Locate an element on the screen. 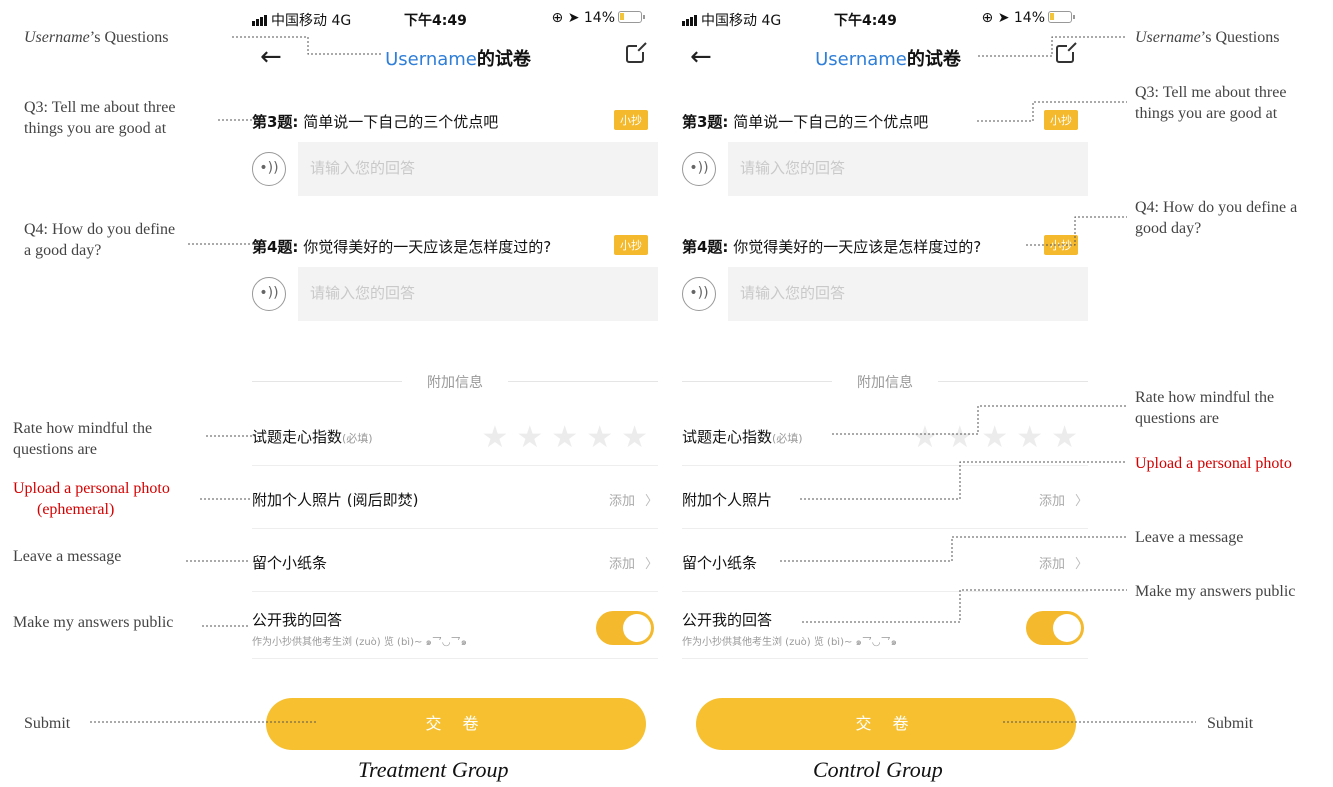  annotation-rate-right: Rate how mindful the questions are is located at coordinates (1205, 408).